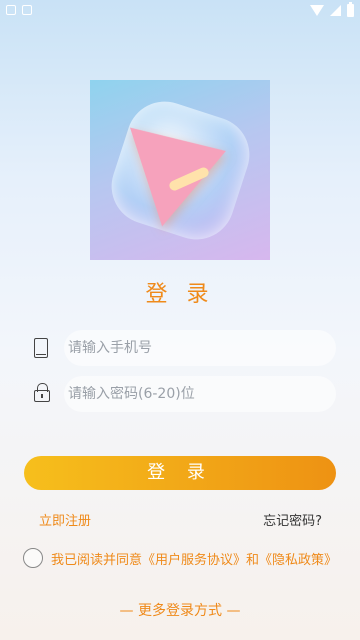  Describe the element at coordinates (292, 519) in the screenshot. I see `forgot-password-link: 忘记密码?` at that location.